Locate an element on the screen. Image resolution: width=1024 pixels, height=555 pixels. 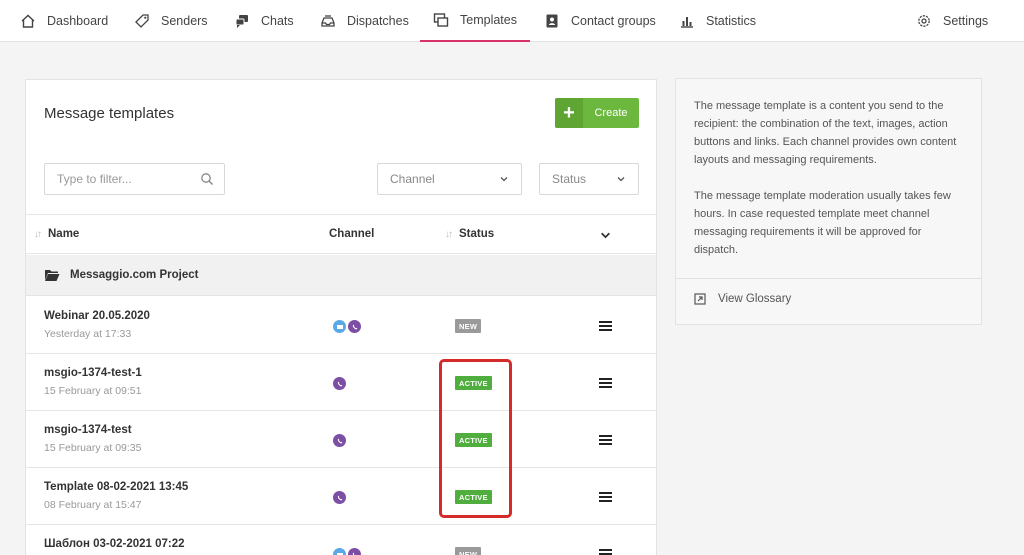
template-date: 15 February at 09:51 is located at coordinates (93, 391).